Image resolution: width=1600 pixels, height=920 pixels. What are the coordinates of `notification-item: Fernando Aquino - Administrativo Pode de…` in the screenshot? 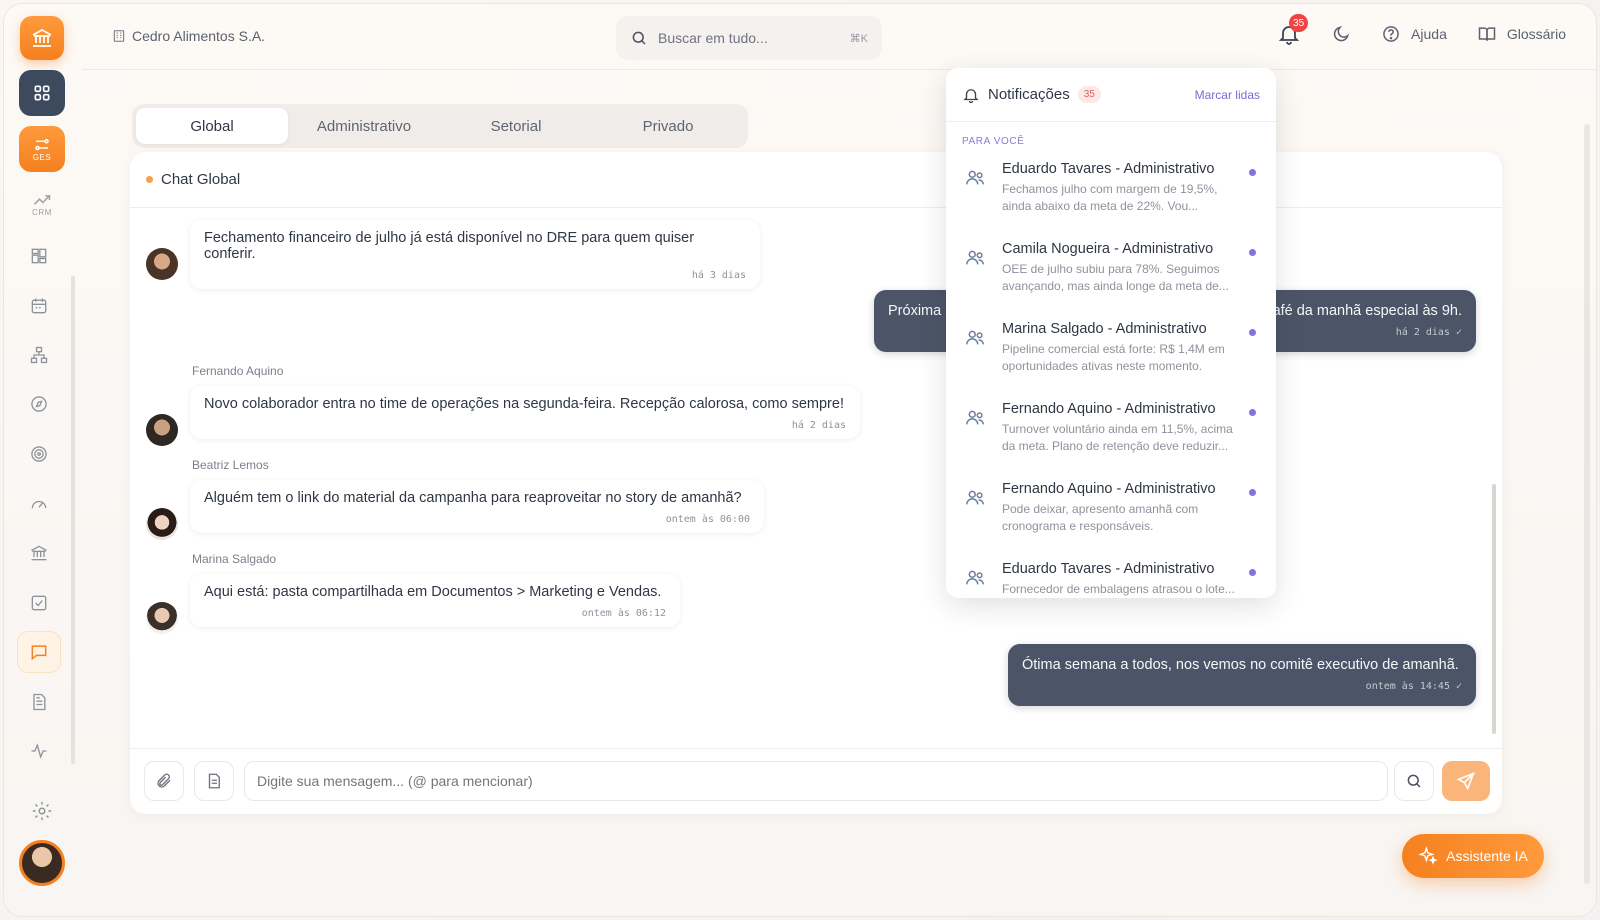 It's located at (1111, 511).